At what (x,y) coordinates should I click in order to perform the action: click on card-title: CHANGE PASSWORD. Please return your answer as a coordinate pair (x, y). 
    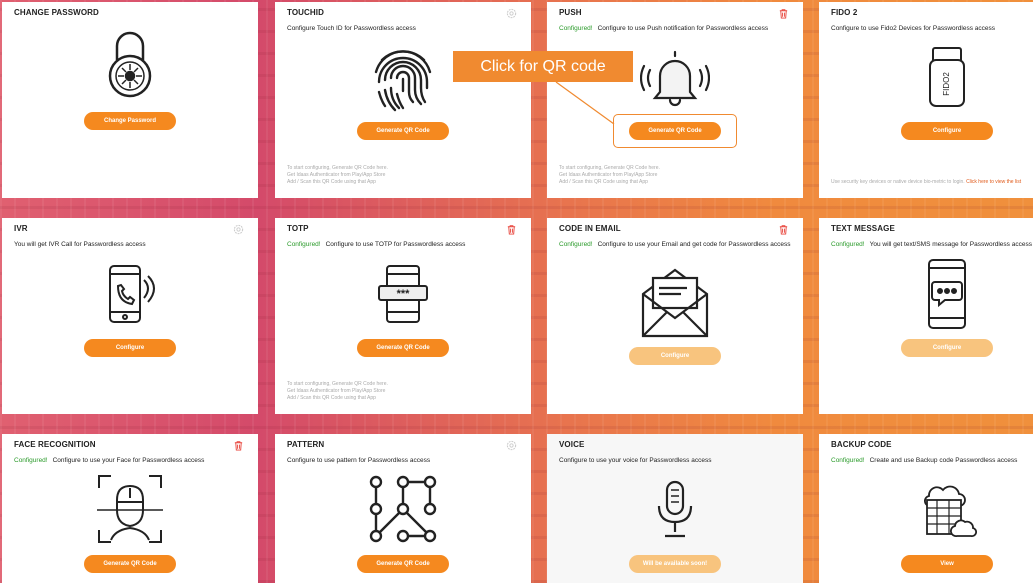
    Looking at the image, I should click on (56, 12).